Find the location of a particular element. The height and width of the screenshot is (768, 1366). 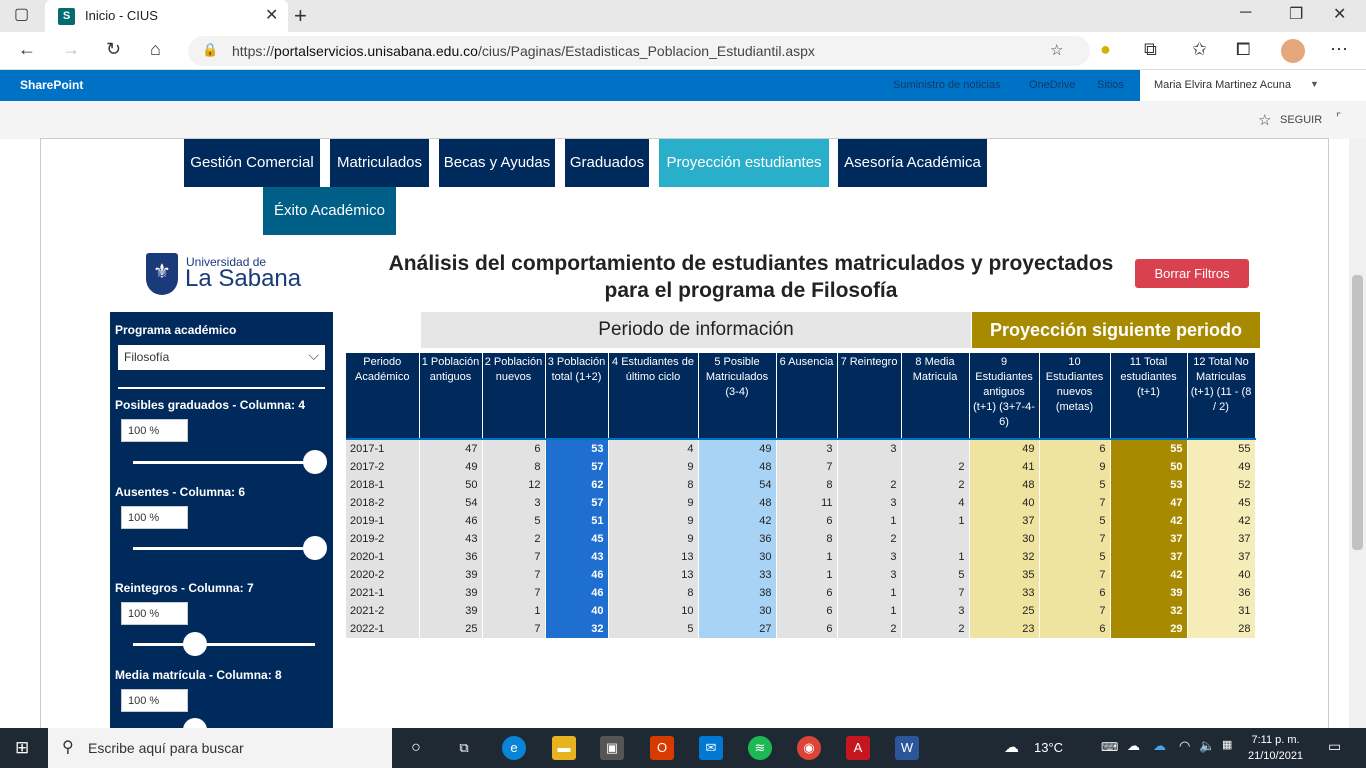

refresh-icon: ↻ is located at coordinates (113, 49).